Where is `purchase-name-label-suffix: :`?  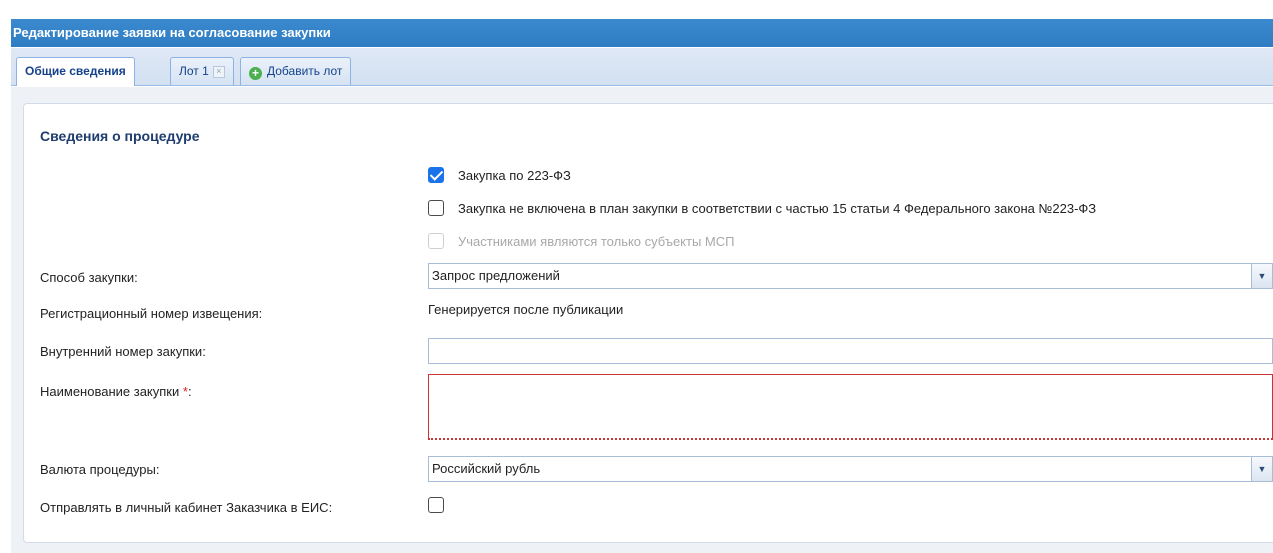
purchase-name-label-suffix: : is located at coordinates (189, 391).